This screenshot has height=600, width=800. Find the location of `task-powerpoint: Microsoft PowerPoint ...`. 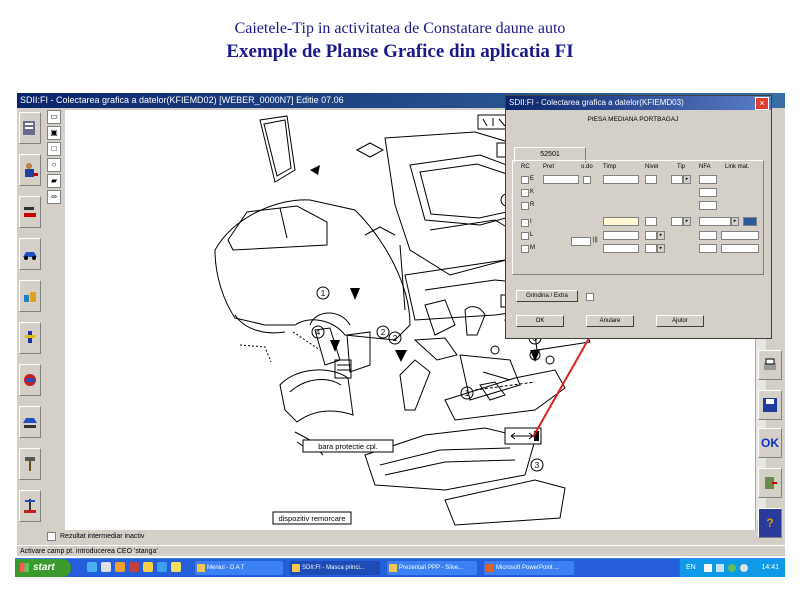

task-powerpoint: Microsoft PowerPoint ... is located at coordinates (529, 568).